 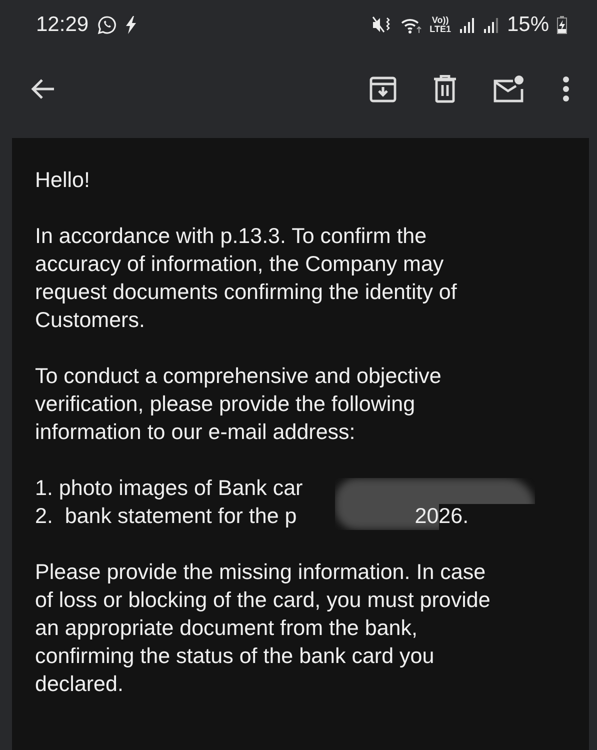 What do you see at coordinates (562, 25) in the screenshot?
I see `battery-charging-icon` at bounding box center [562, 25].